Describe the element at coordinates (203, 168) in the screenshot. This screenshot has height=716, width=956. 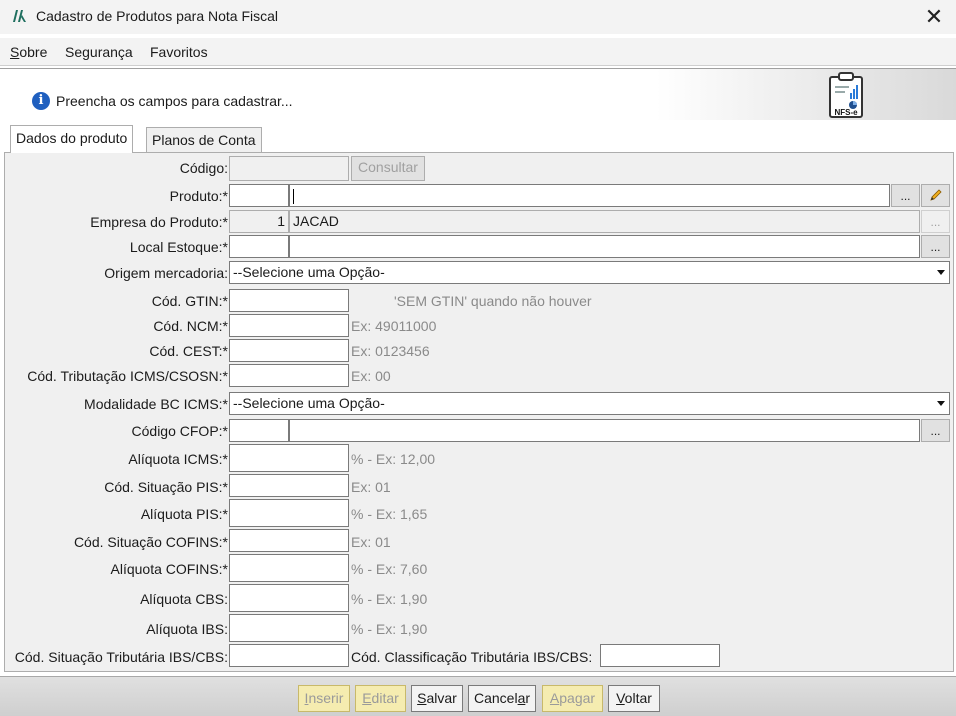
I see `codigo-label: Código:` at that location.